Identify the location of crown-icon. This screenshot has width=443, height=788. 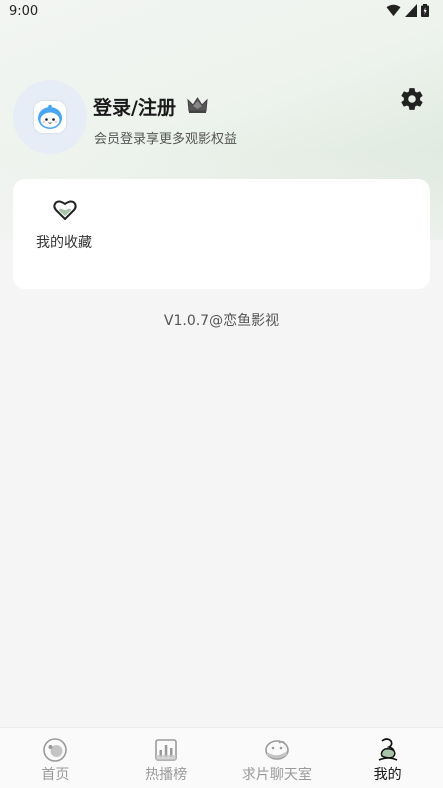
(197, 105).